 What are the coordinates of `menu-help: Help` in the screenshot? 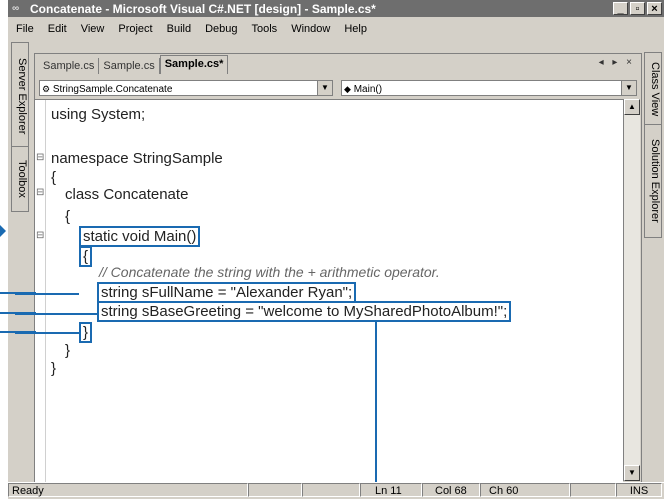 It's located at (355, 29).